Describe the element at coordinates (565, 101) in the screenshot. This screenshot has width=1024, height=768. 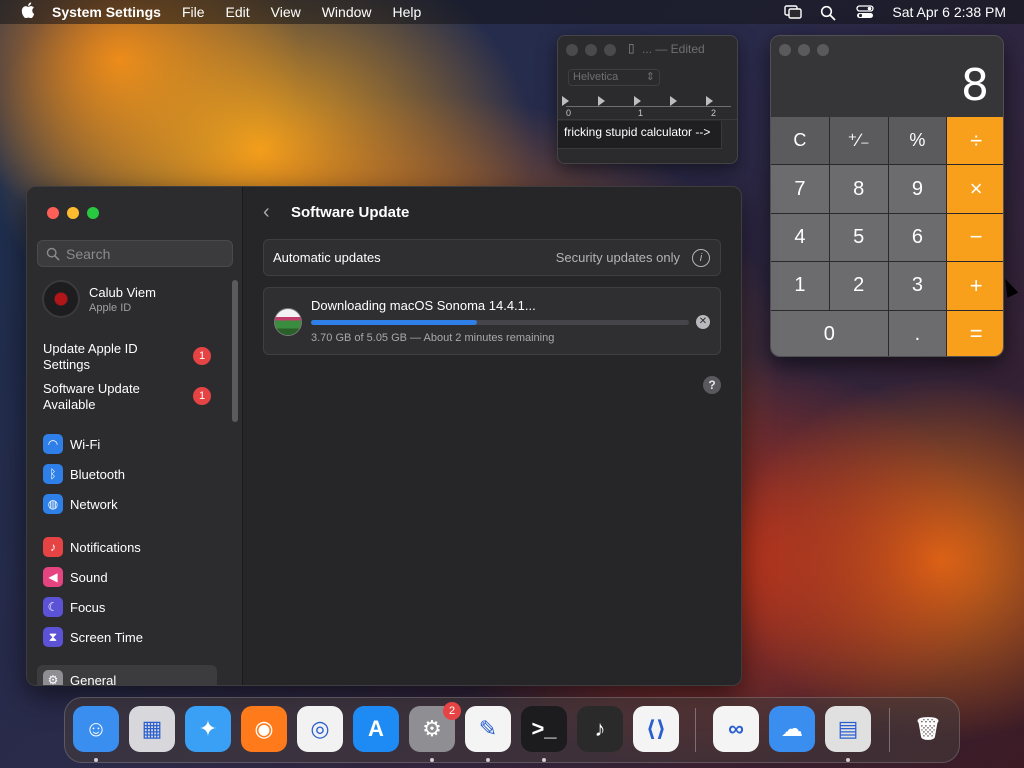
I see `ruler-indent-marker` at that location.